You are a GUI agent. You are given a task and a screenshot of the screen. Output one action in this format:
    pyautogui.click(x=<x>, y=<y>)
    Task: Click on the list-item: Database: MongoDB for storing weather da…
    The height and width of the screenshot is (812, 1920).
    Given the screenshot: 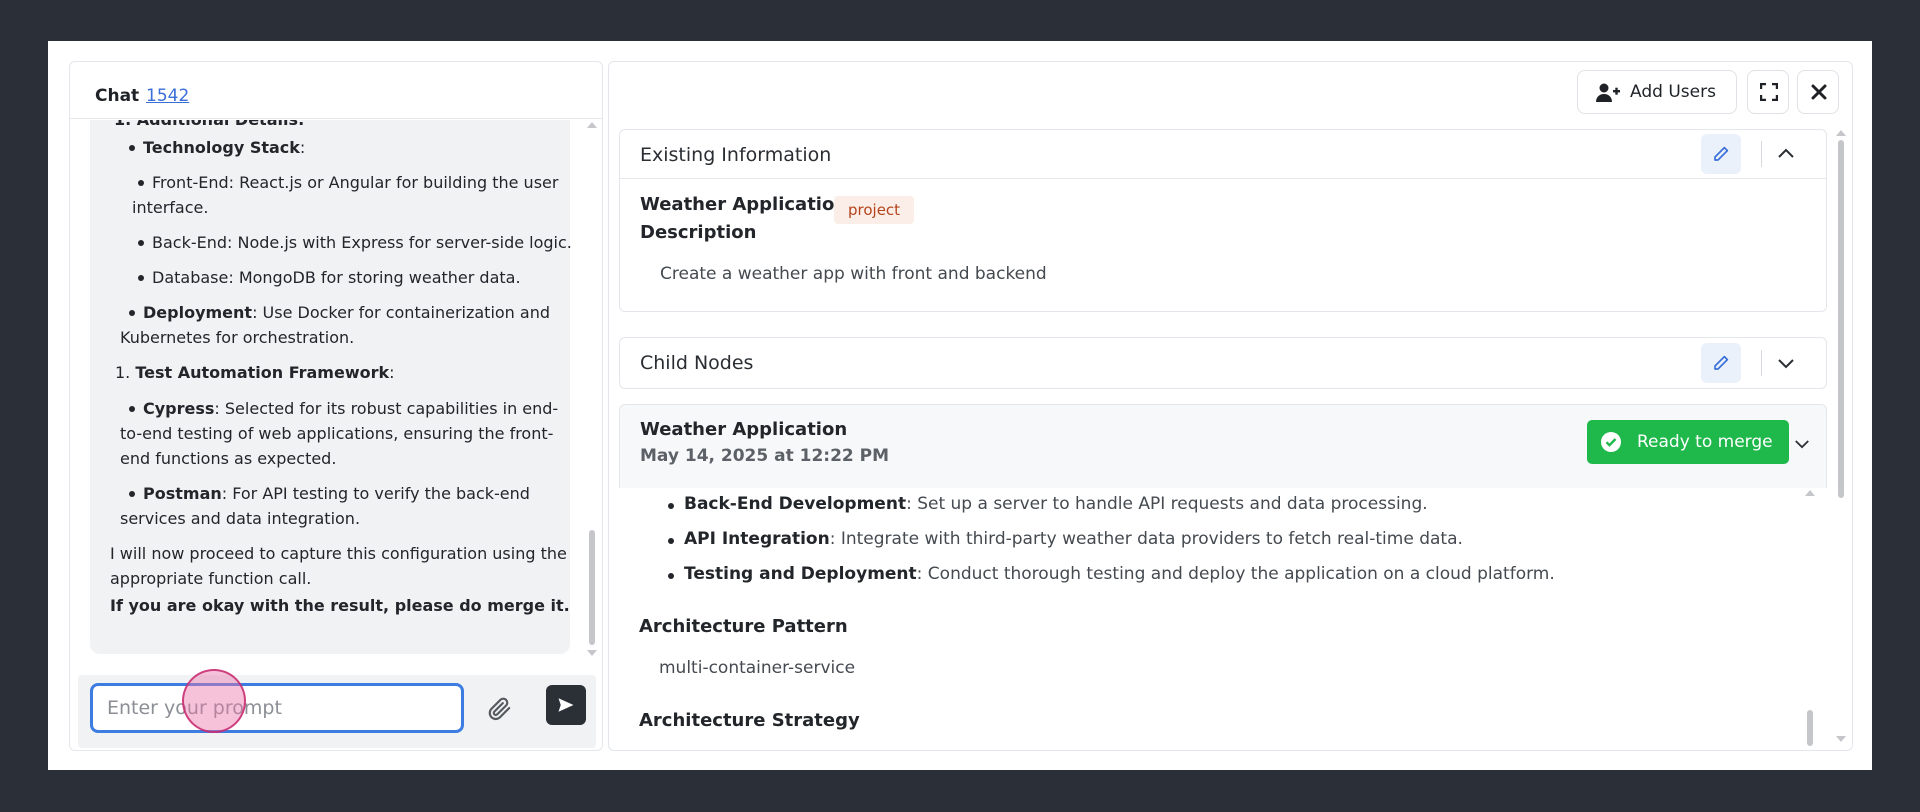 What is the action you would take?
    pyautogui.click(x=329, y=277)
    